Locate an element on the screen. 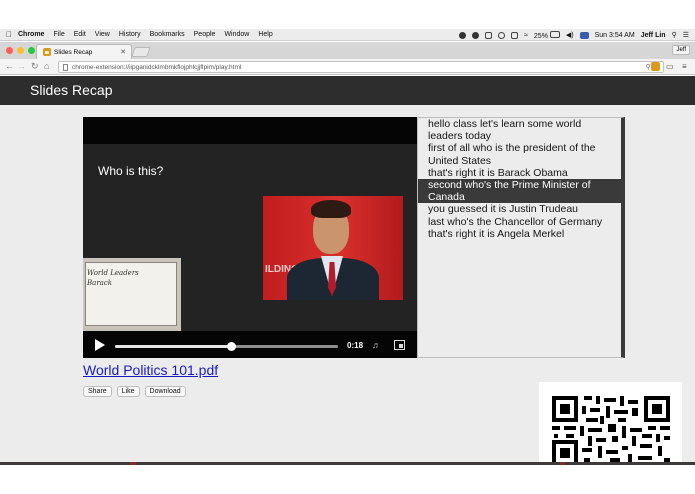 This screenshot has height=494, width=695. leader-photo: ILDING is located at coordinates (333, 248).